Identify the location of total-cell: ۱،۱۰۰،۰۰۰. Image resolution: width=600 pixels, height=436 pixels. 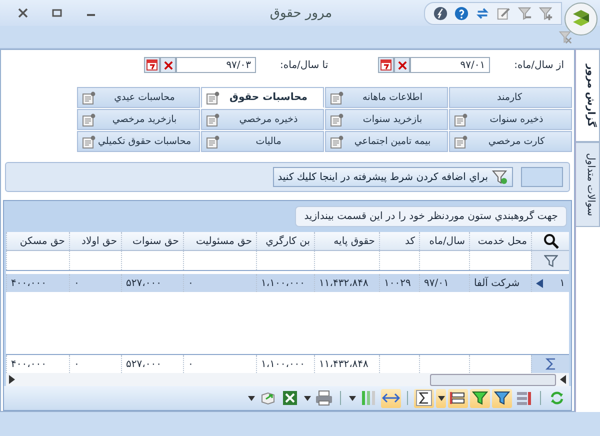
(283, 364).